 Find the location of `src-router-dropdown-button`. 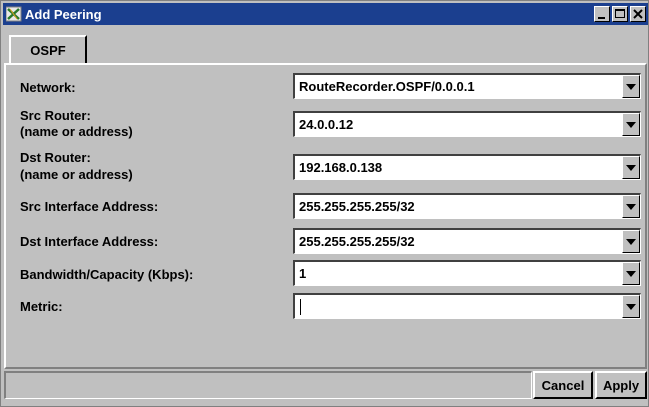

src-router-dropdown-button is located at coordinates (631, 124).